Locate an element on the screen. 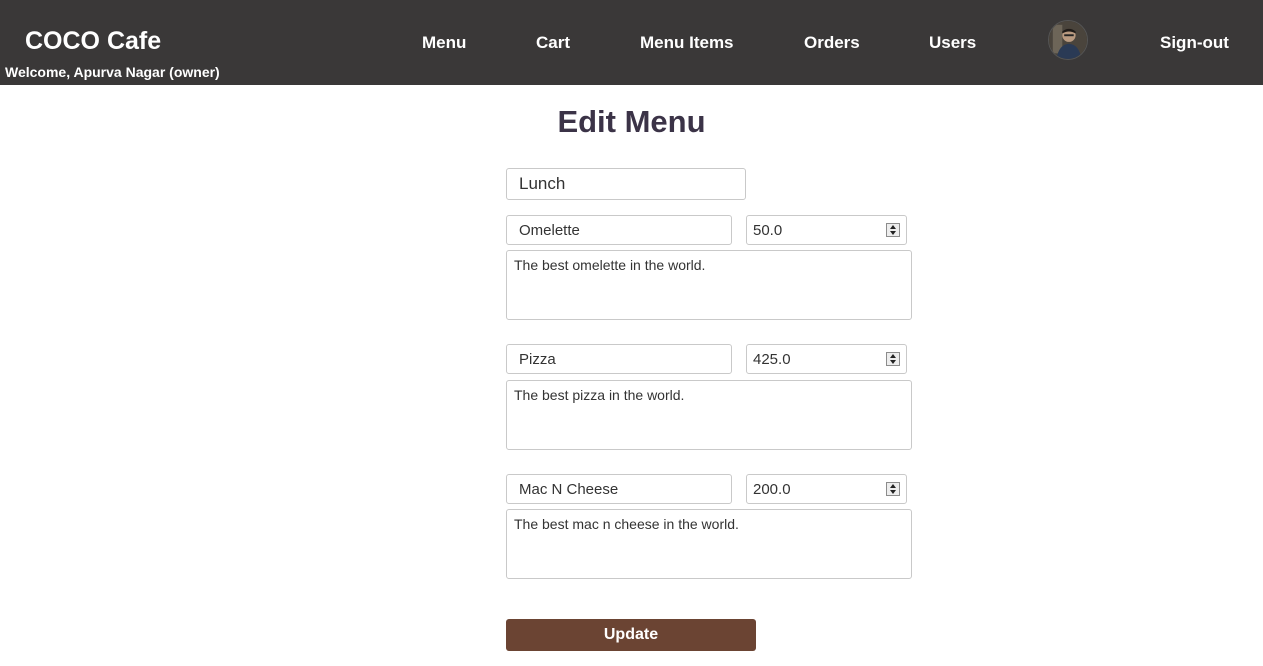 This screenshot has height=666, width=1263. user-photo-icon is located at coordinates (1068, 40).